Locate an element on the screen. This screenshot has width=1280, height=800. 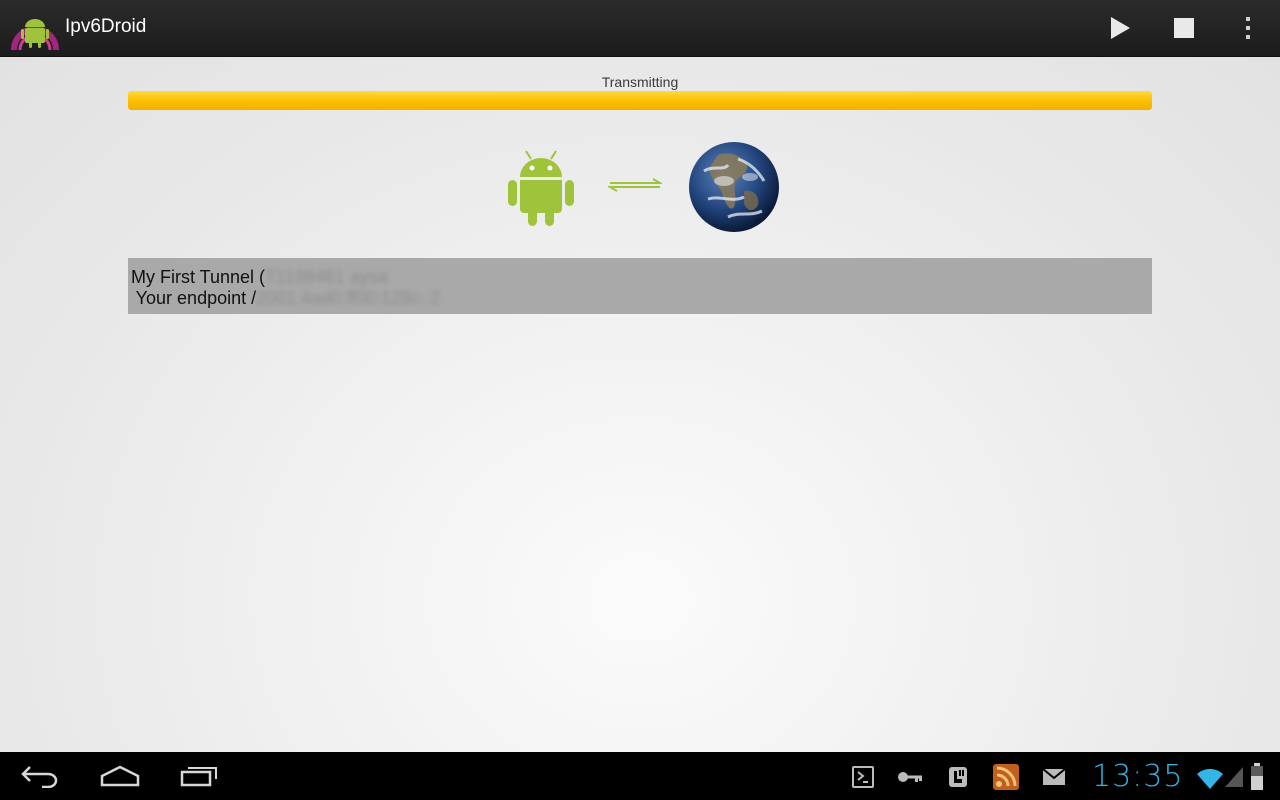
rss-notification is located at coordinates (1006, 777).